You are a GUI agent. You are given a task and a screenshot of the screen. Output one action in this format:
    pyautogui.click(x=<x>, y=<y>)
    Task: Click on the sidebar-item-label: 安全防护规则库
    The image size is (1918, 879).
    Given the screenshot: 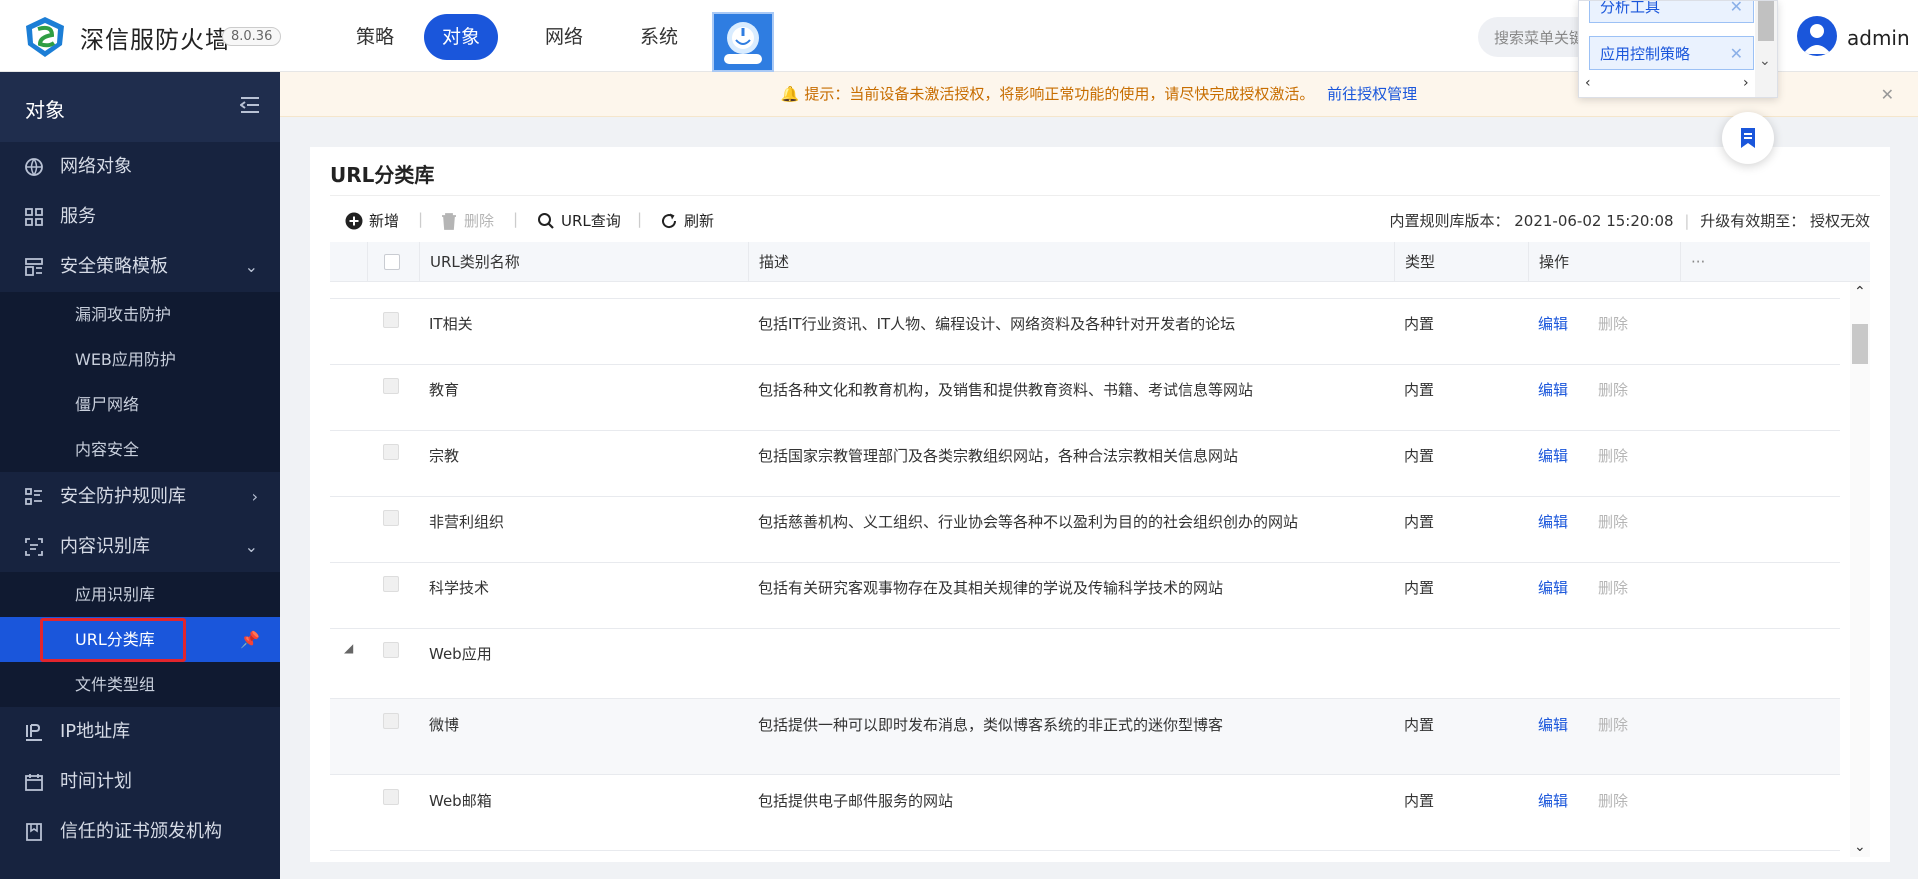 What is the action you would take?
    pyautogui.click(x=123, y=496)
    